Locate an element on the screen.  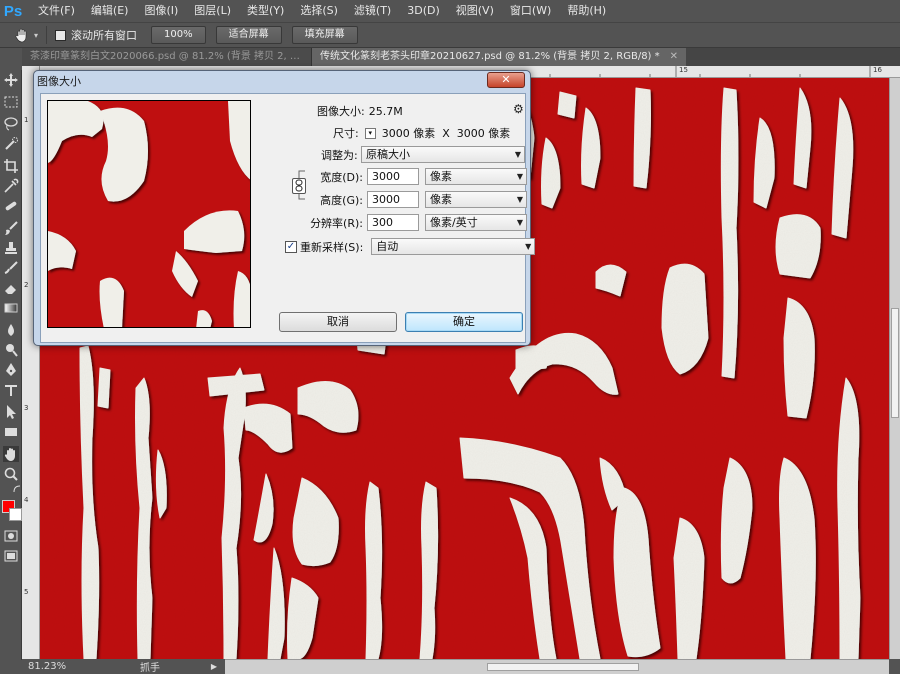
quick-select-tool-icon is located at coordinates (11, 144).